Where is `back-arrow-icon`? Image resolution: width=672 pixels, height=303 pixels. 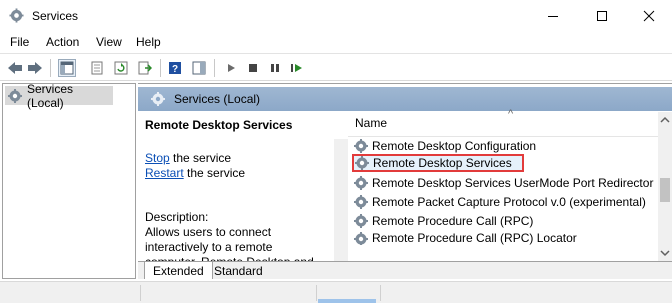
back-arrow-icon is located at coordinates (15, 68).